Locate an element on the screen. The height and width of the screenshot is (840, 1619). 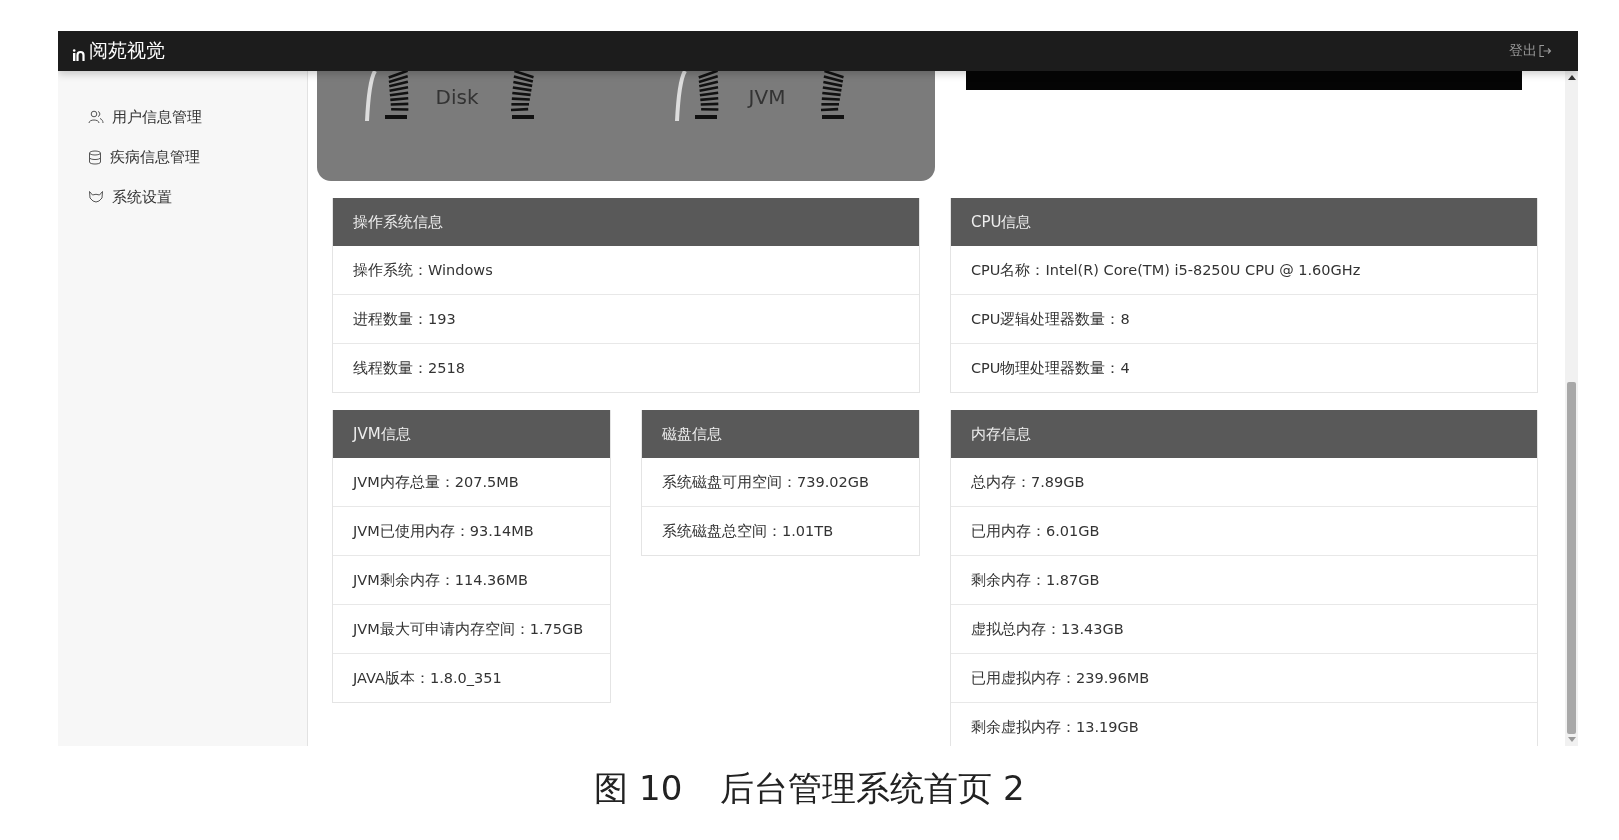
info-row: 剩余虚拟内存：13.19GB is located at coordinates (1244, 724).